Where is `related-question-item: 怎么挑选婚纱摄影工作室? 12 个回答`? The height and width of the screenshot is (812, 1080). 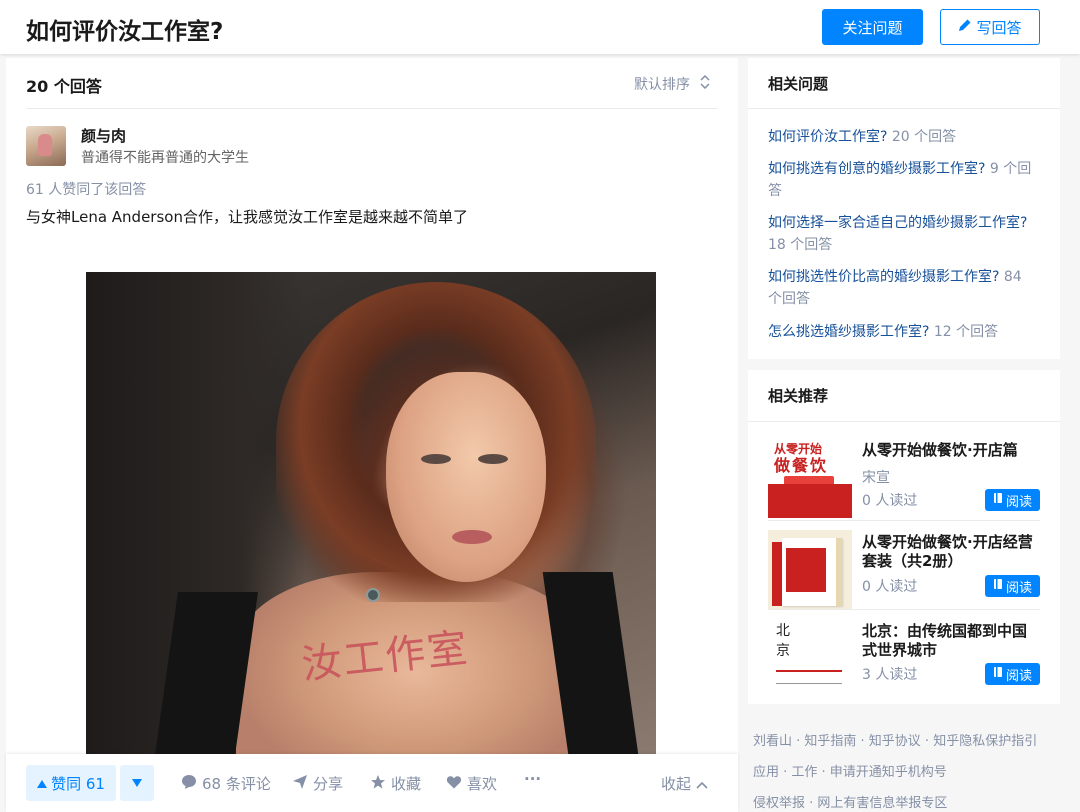
related-question-item: 怎么挑选婚纱摄影工作室? 12 个回答 is located at coordinates (903, 332).